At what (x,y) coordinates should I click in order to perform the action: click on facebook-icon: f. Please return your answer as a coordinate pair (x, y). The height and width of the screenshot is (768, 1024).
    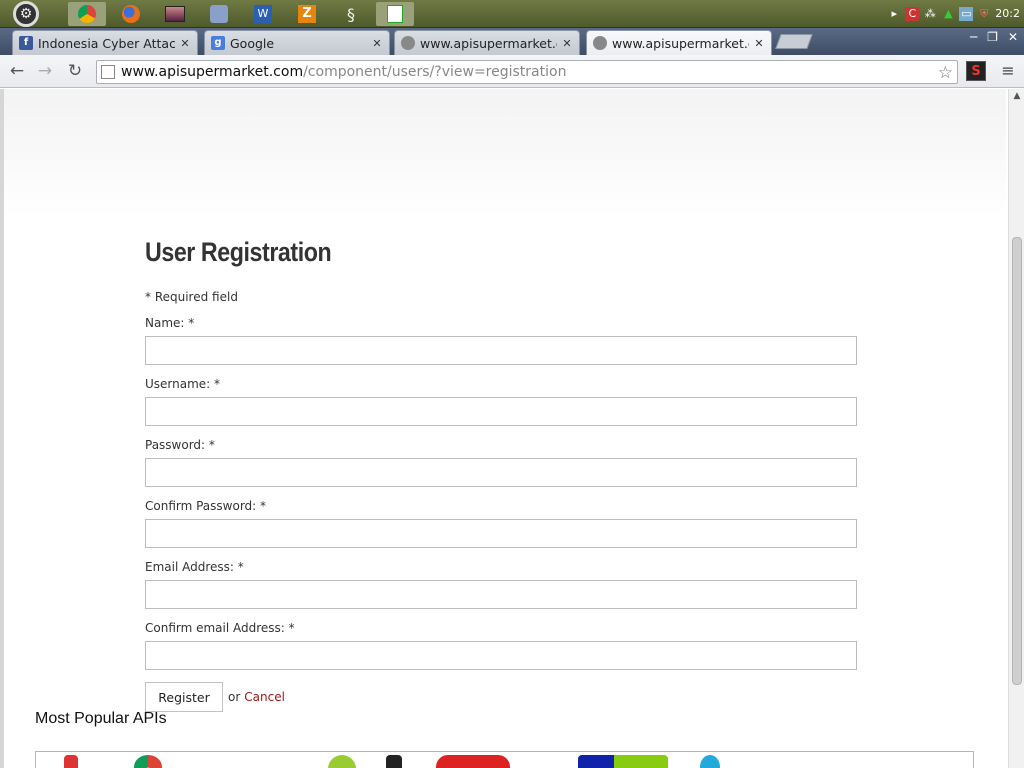
    Looking at the image, I should click on (26, 43).